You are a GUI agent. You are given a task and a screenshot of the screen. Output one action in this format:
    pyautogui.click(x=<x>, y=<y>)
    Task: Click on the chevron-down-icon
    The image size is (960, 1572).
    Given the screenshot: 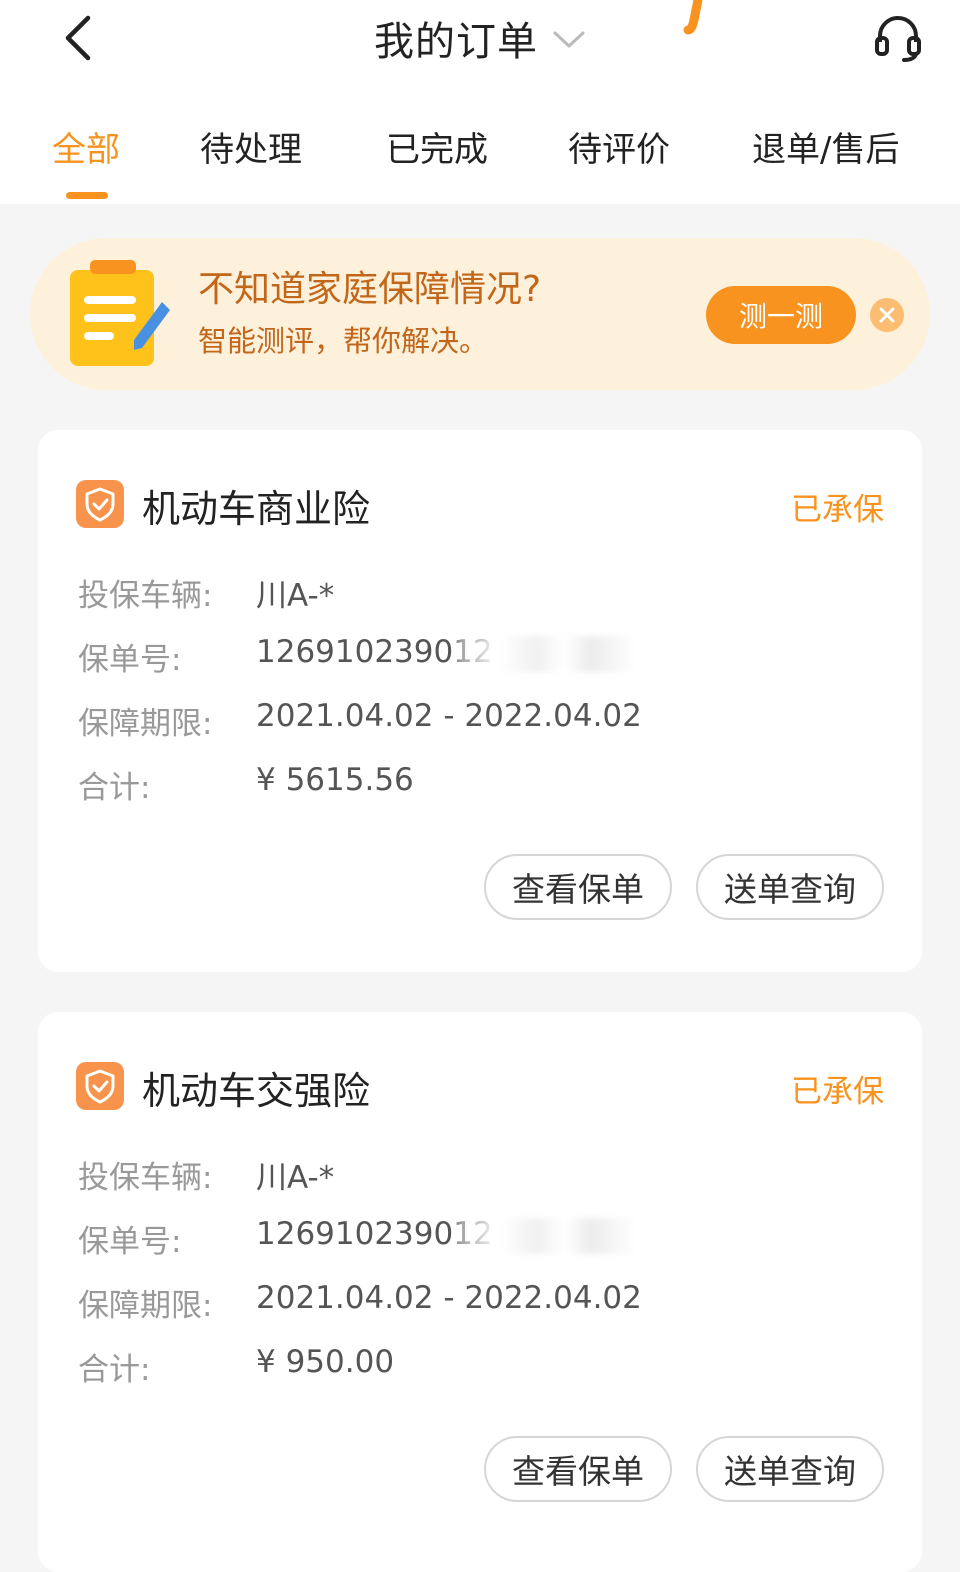 What is the action you would take?
    pyautogui.click(x=569, y=39)
    